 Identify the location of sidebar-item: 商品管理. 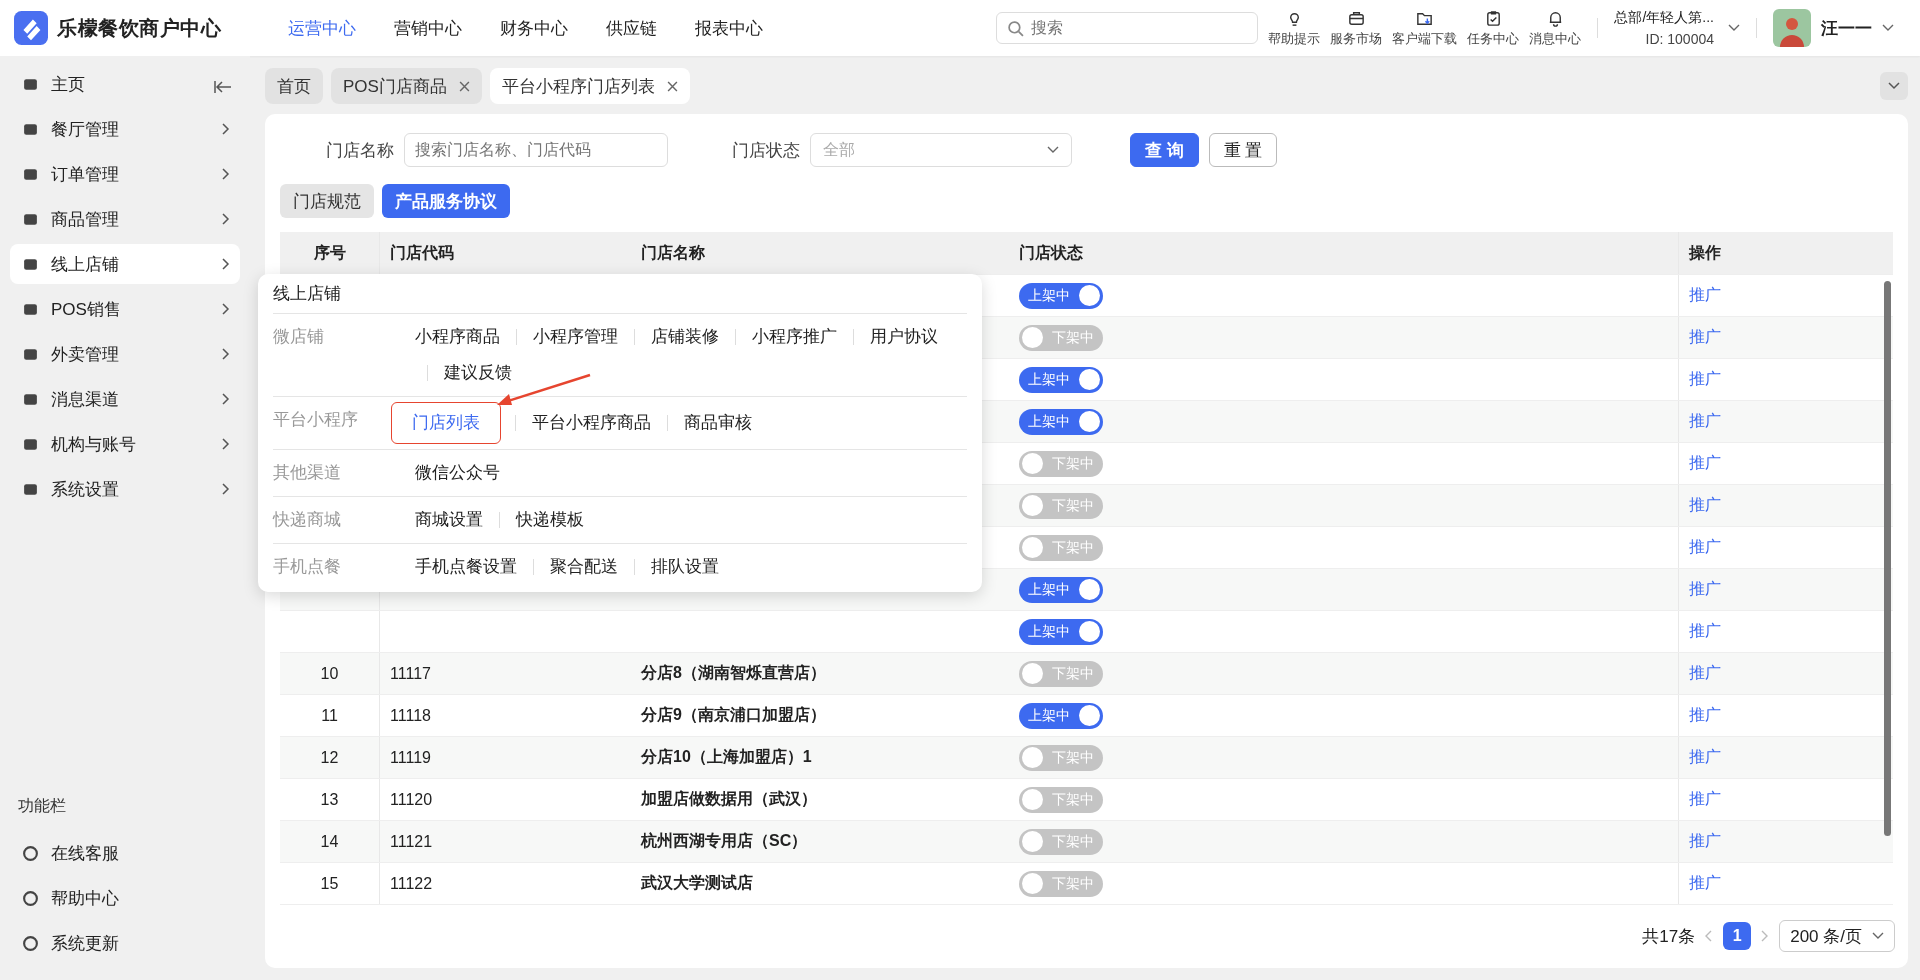
(125, 219).